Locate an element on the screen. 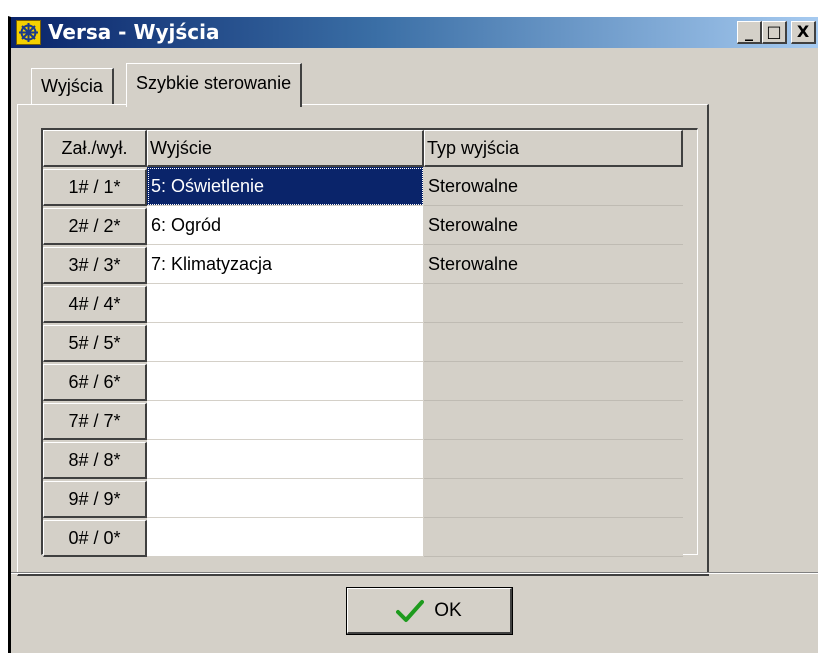  title-bar: Versa - Wyjścia _ □ X is located at coordinates (414, 32).